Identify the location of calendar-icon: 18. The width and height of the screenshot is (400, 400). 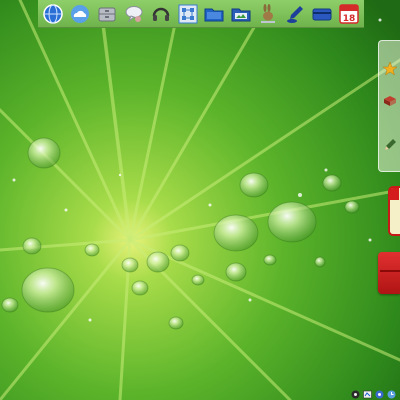
(349, 14).